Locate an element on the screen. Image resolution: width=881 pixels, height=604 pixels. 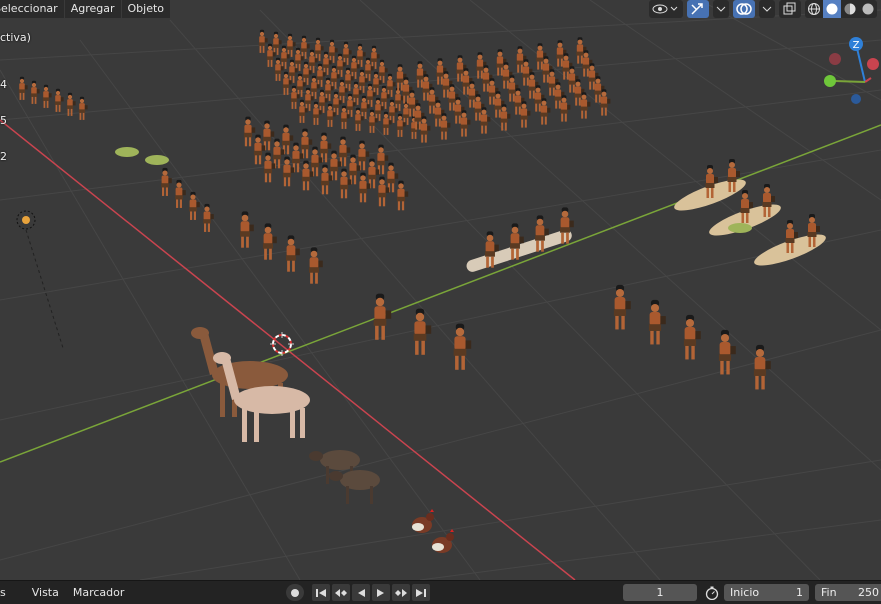
navigation-gizmo: Z is located at coordinates (851, 75).